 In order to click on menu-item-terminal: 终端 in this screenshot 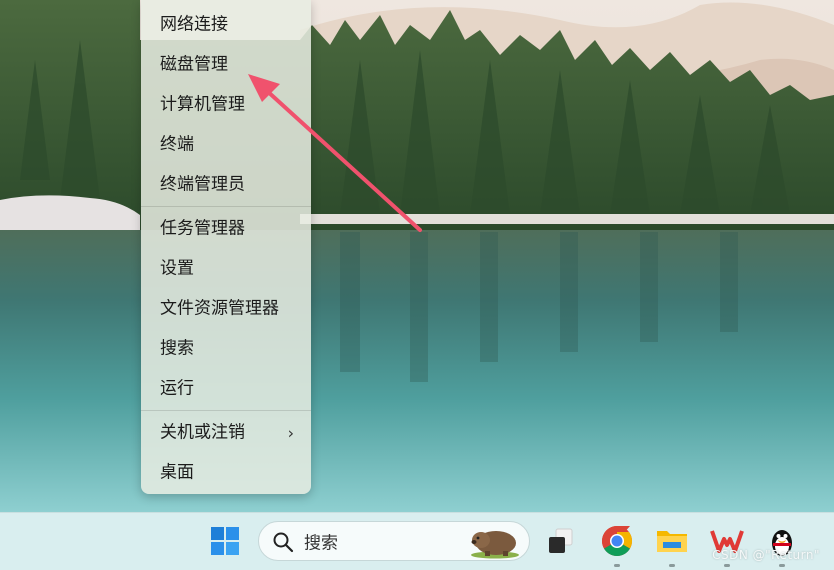, I will do `click(226, 145)`.